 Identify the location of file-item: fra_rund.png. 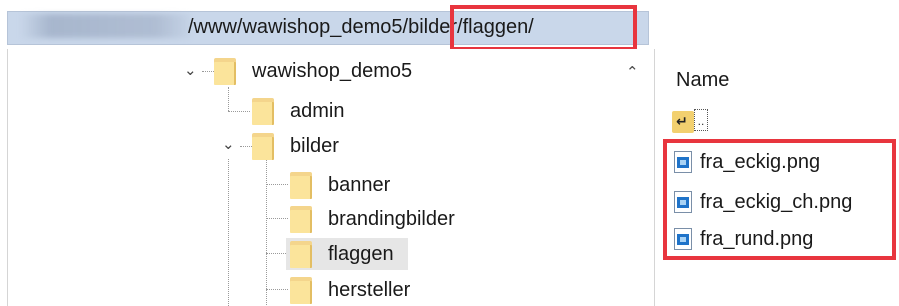
(743, 239).